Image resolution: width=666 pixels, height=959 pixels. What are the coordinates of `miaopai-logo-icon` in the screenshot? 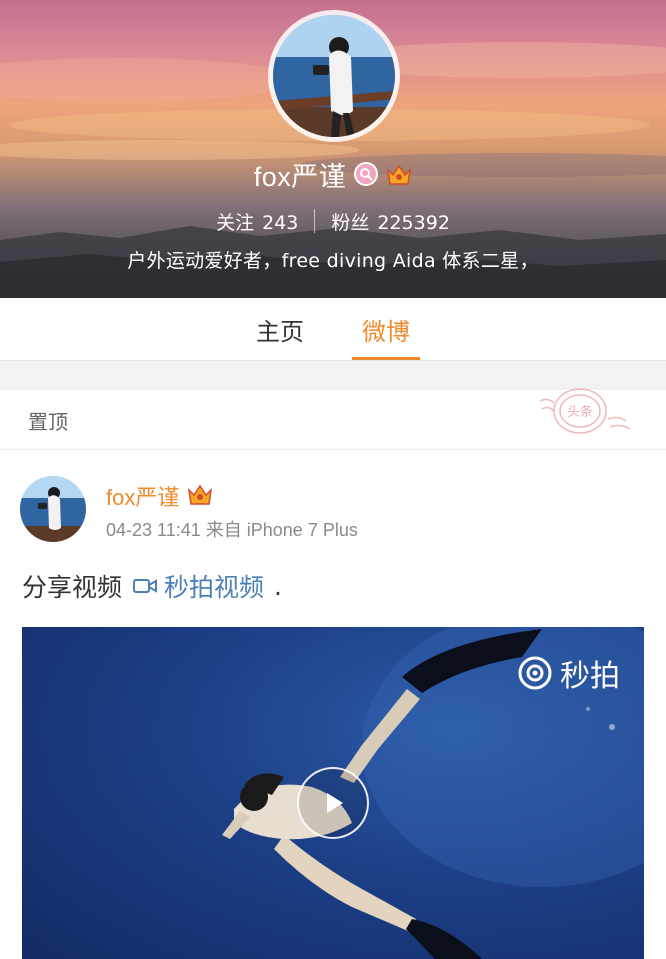 It's located at (535, 673).